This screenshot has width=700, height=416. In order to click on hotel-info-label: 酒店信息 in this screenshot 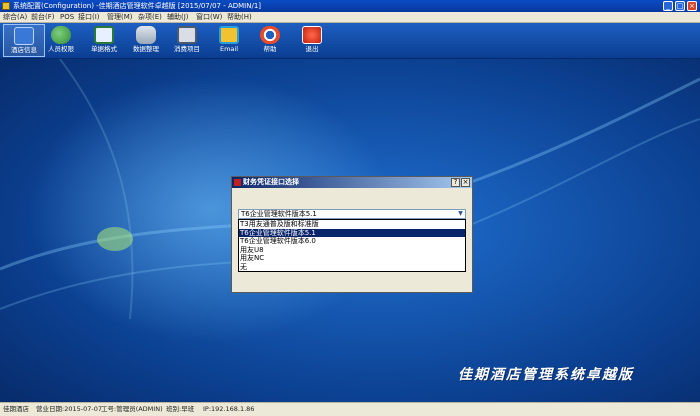, I will do `click(24, 50)`.